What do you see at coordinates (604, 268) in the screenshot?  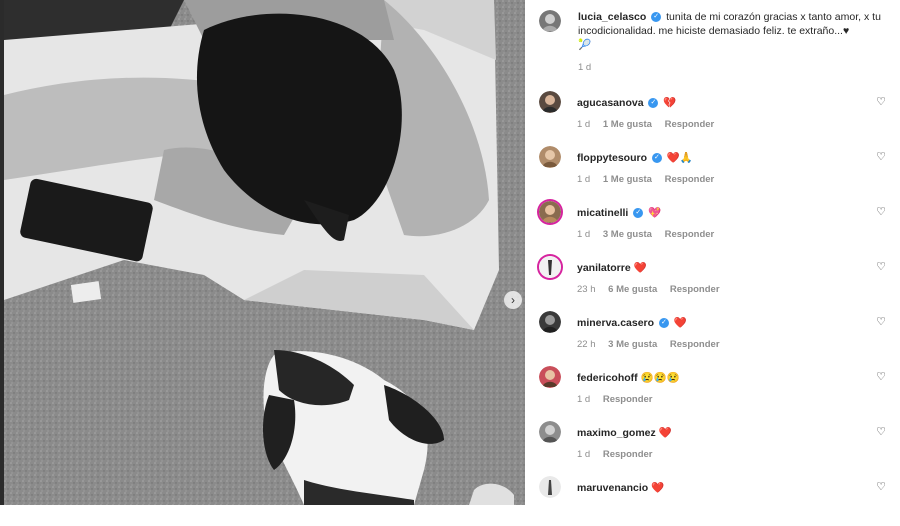 I see `commenter-username: yanilatorre` at bounding box center [604, 268].